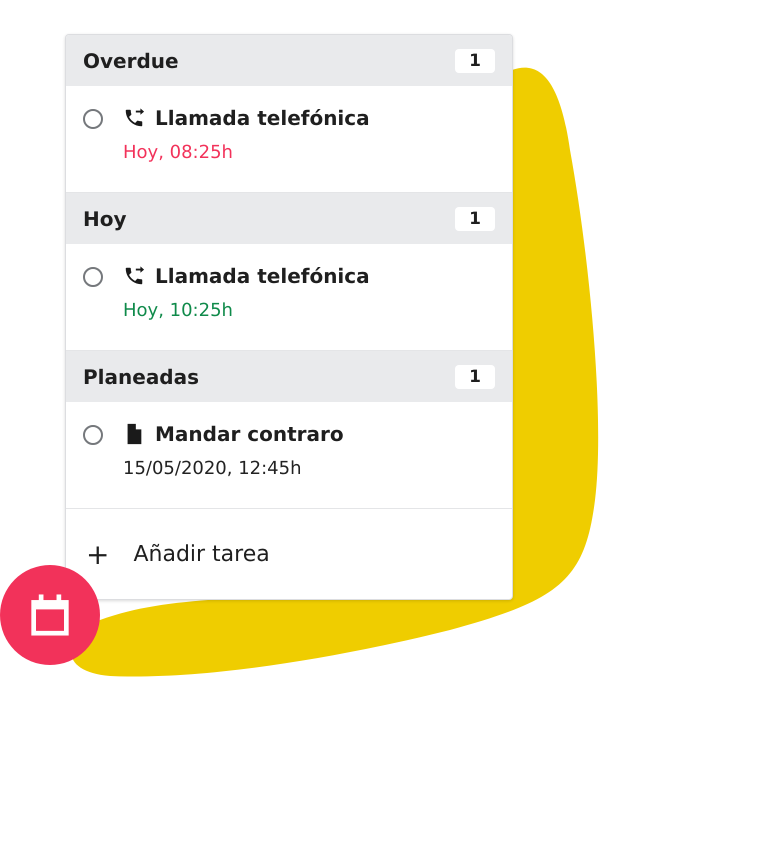  What do you see at coordinates (178, 152) in the screenshot?
I see `due-time: Hoy, 08:25h` at bounding box center [178, 152].